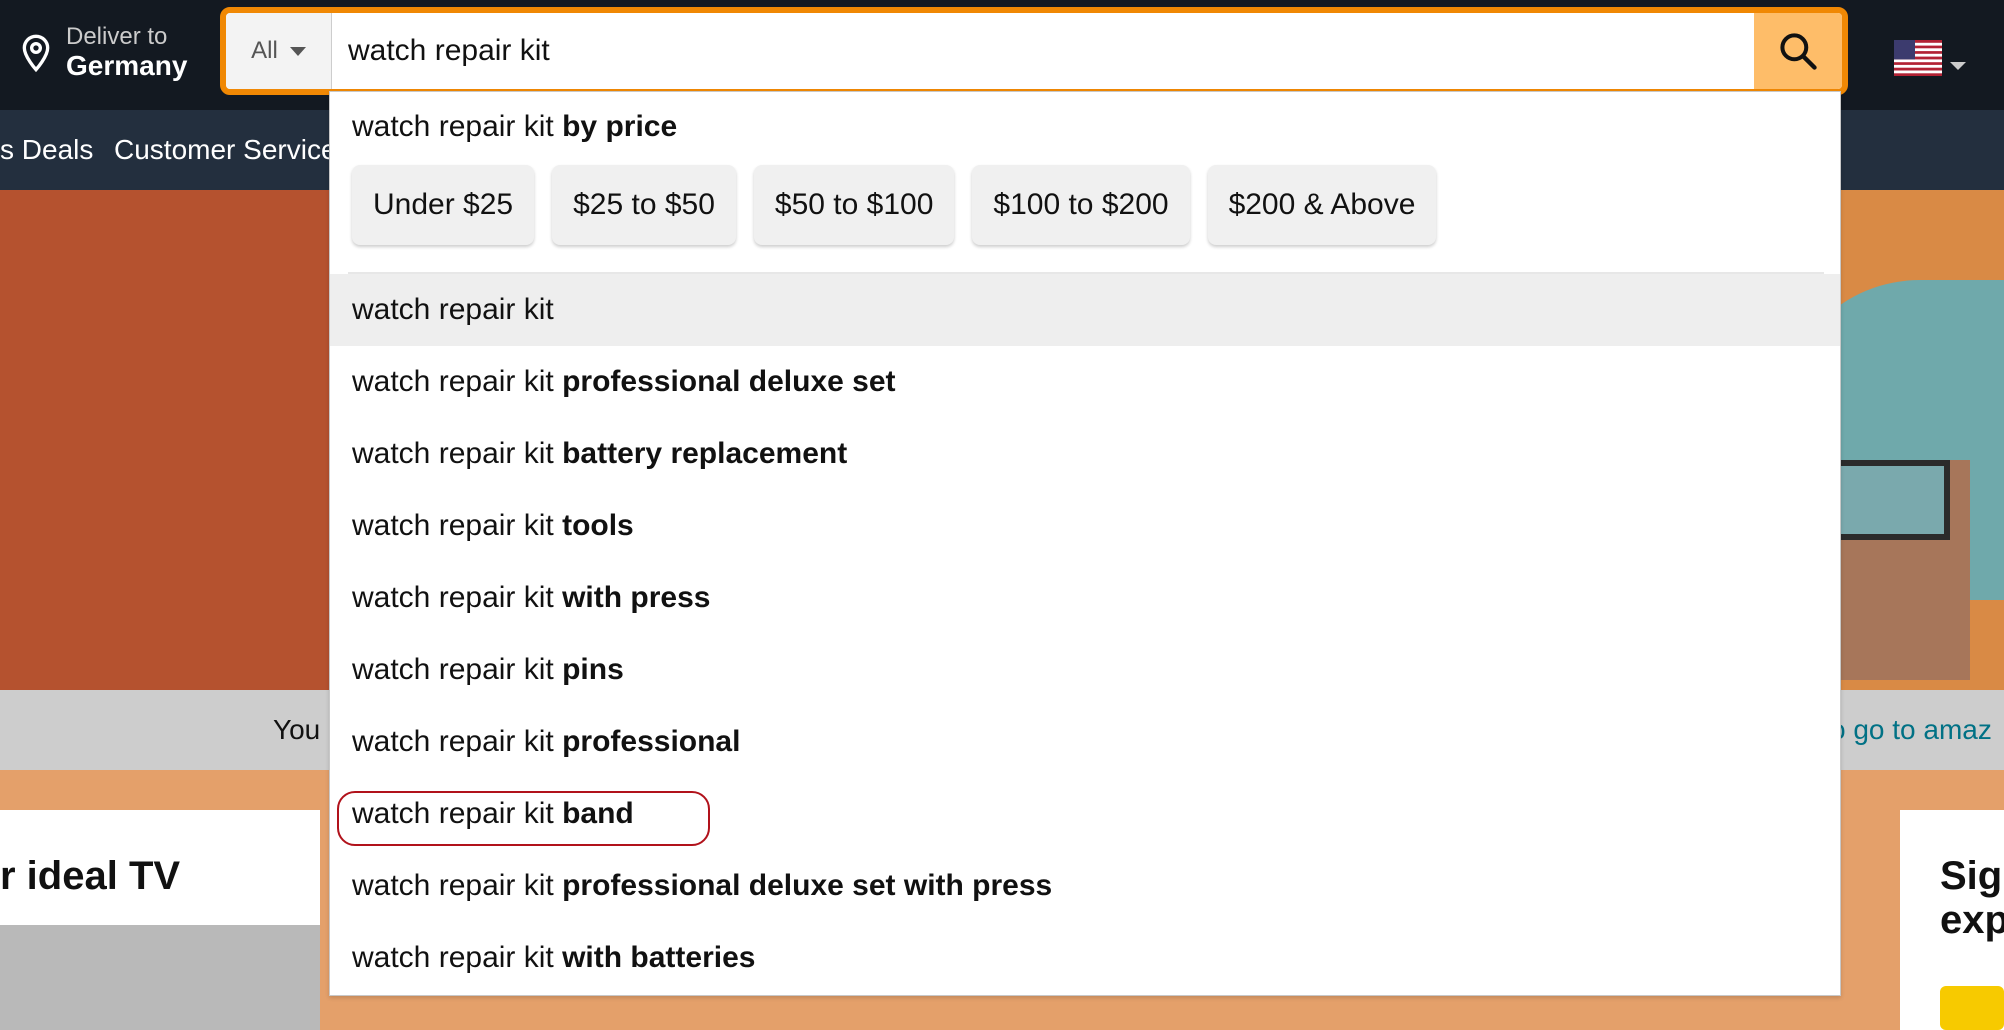 This screenshot has width=2004, height=1030. What do you see at coordinates (1085, 742) in the screenshot?
I see `suggestion-item: watch repair kit professional` at bounding box center [1085, 742].